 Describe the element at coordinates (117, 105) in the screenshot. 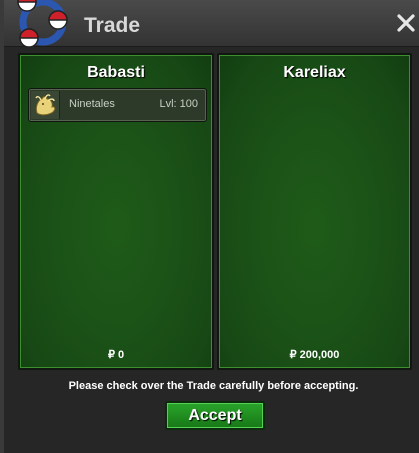

I see `trade-item-slot: Ninetales Lvl: 100` at that location.